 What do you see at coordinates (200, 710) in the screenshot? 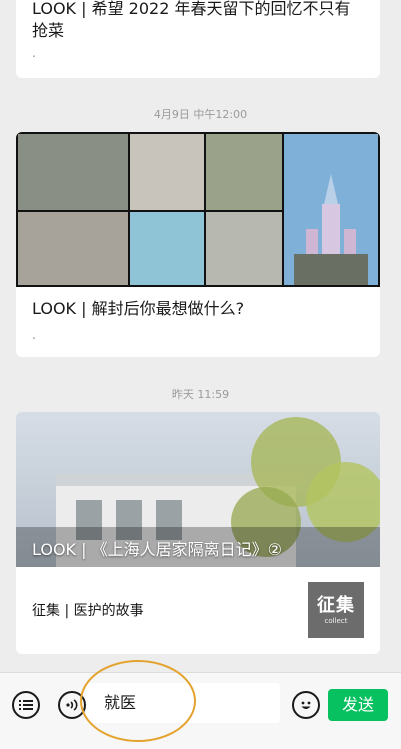
I see `input-bar: 就医 发送` at bounding box center [200, 710].